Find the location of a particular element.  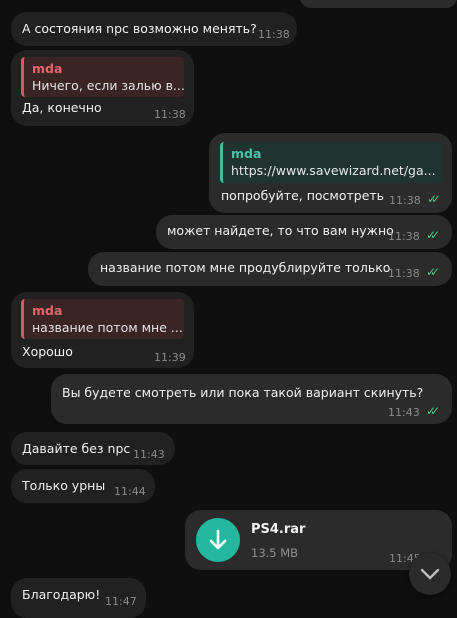

message-bubble: Благодарю! 11:47 is located at coordinates (78, 598).